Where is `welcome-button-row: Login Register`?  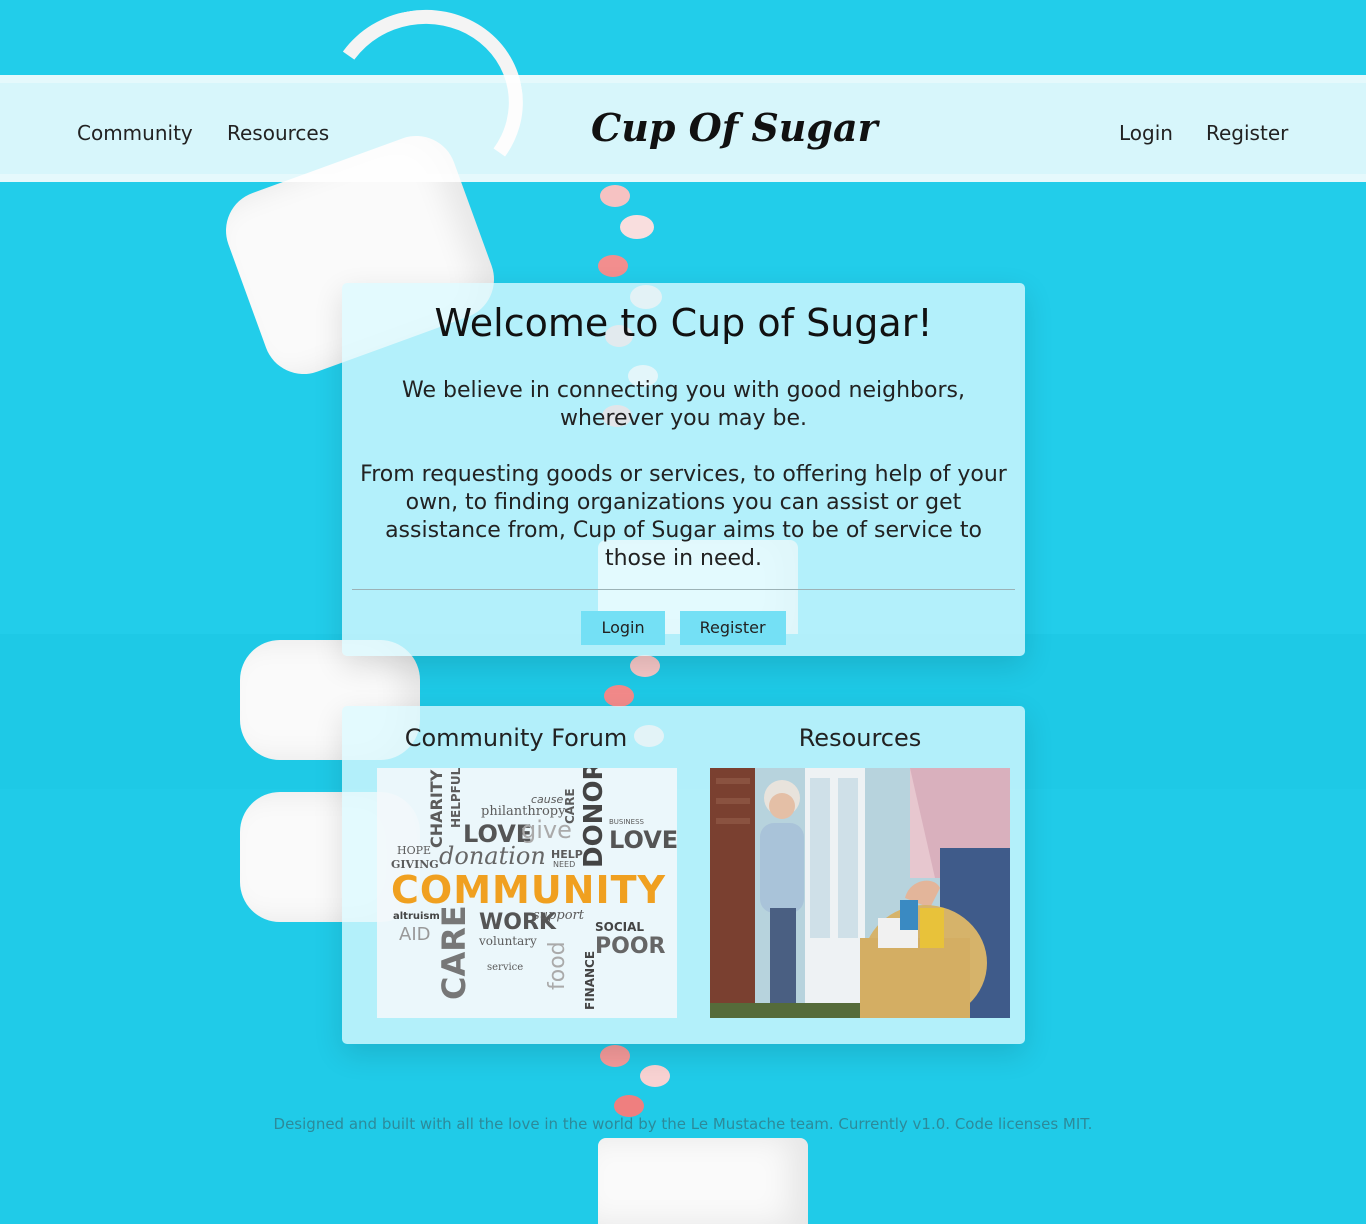 welcome-button-row: Login Register is located at coordinates (683, 628).